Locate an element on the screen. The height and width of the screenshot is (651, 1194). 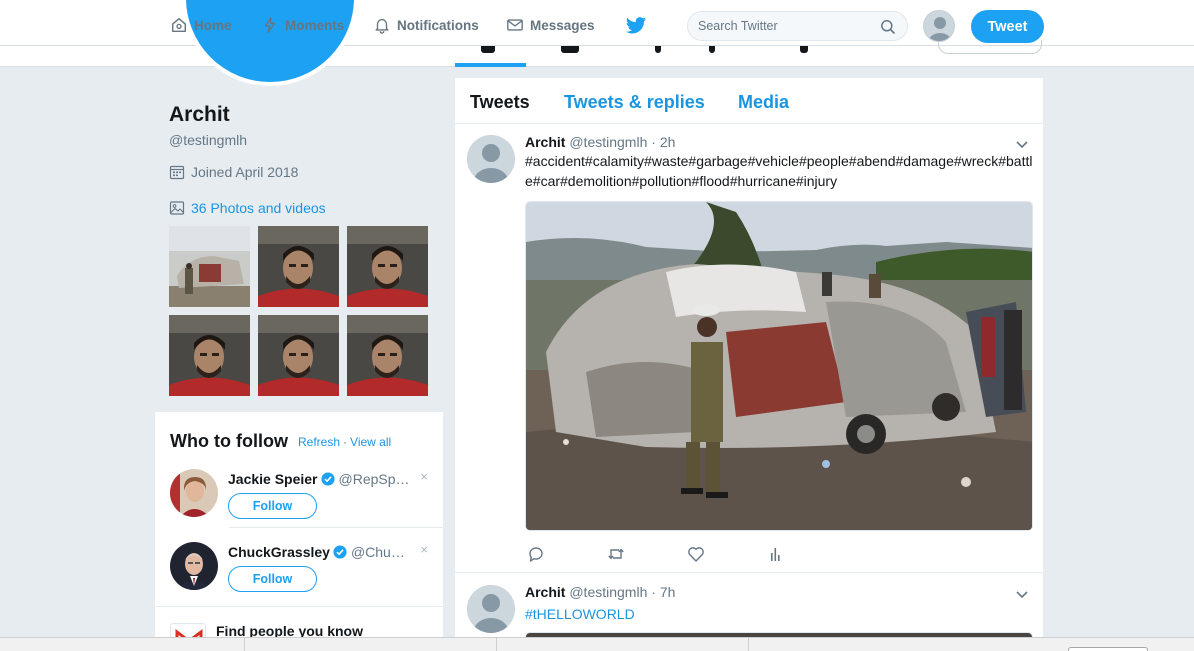
nav-home: Home is located at coordinates (201, 25).